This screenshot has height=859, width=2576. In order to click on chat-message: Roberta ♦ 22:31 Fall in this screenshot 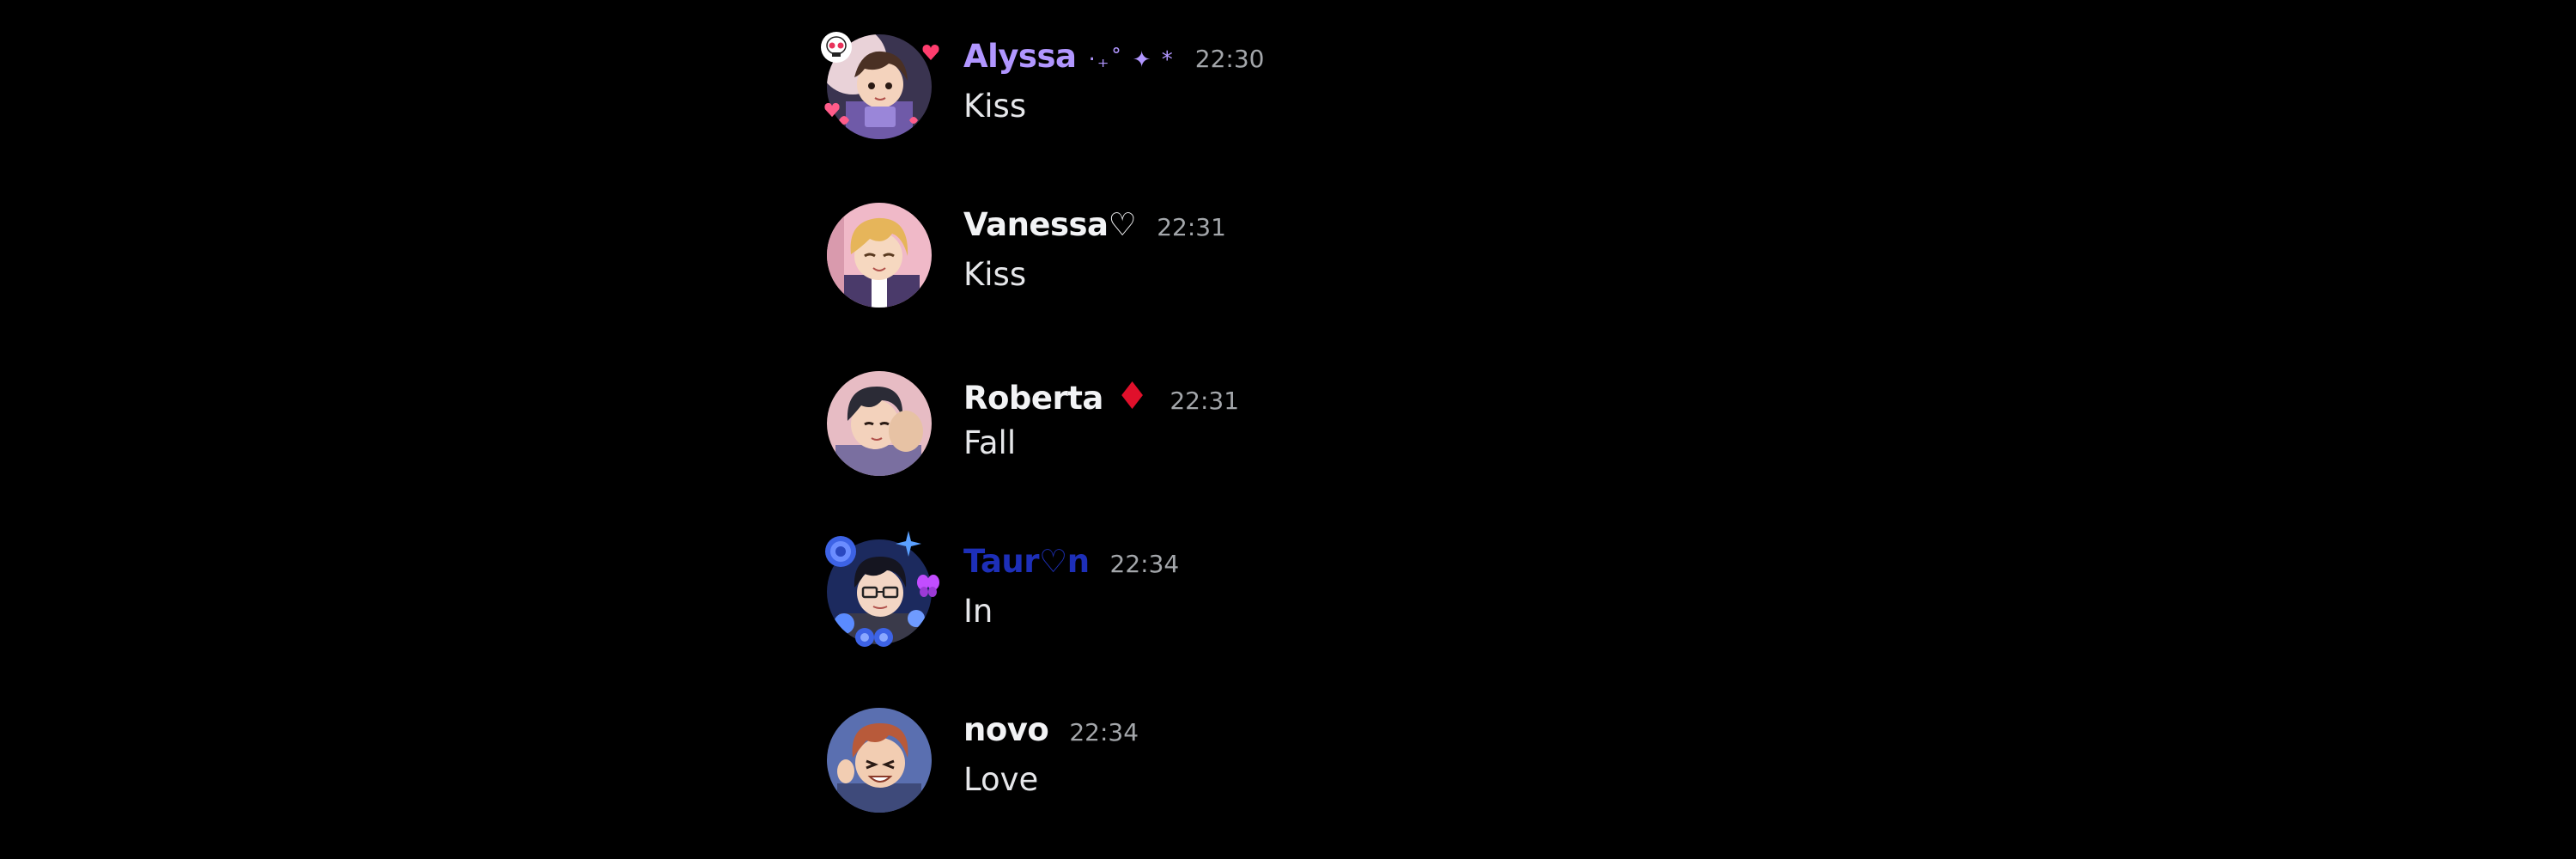, I will do `click(1206, 432)`.